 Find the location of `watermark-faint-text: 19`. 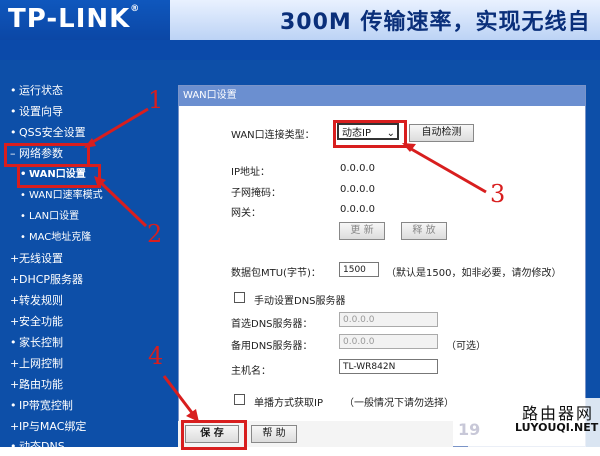

watermark-faint-text: 19 is located at coordinates (469, 429).